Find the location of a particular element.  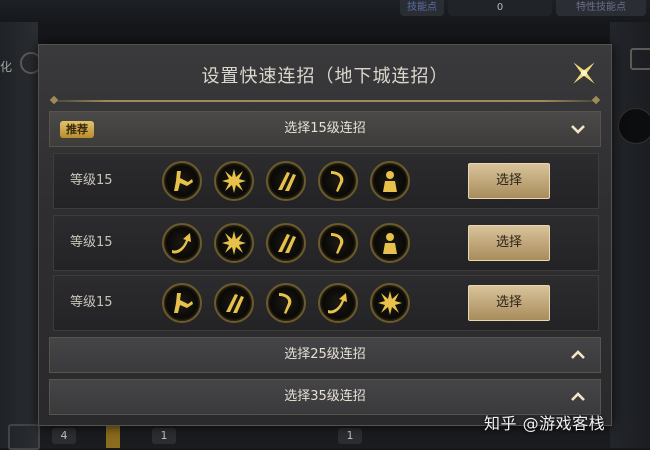

section-level-25: 选择25级连招 is located at coordinates (325, 355).